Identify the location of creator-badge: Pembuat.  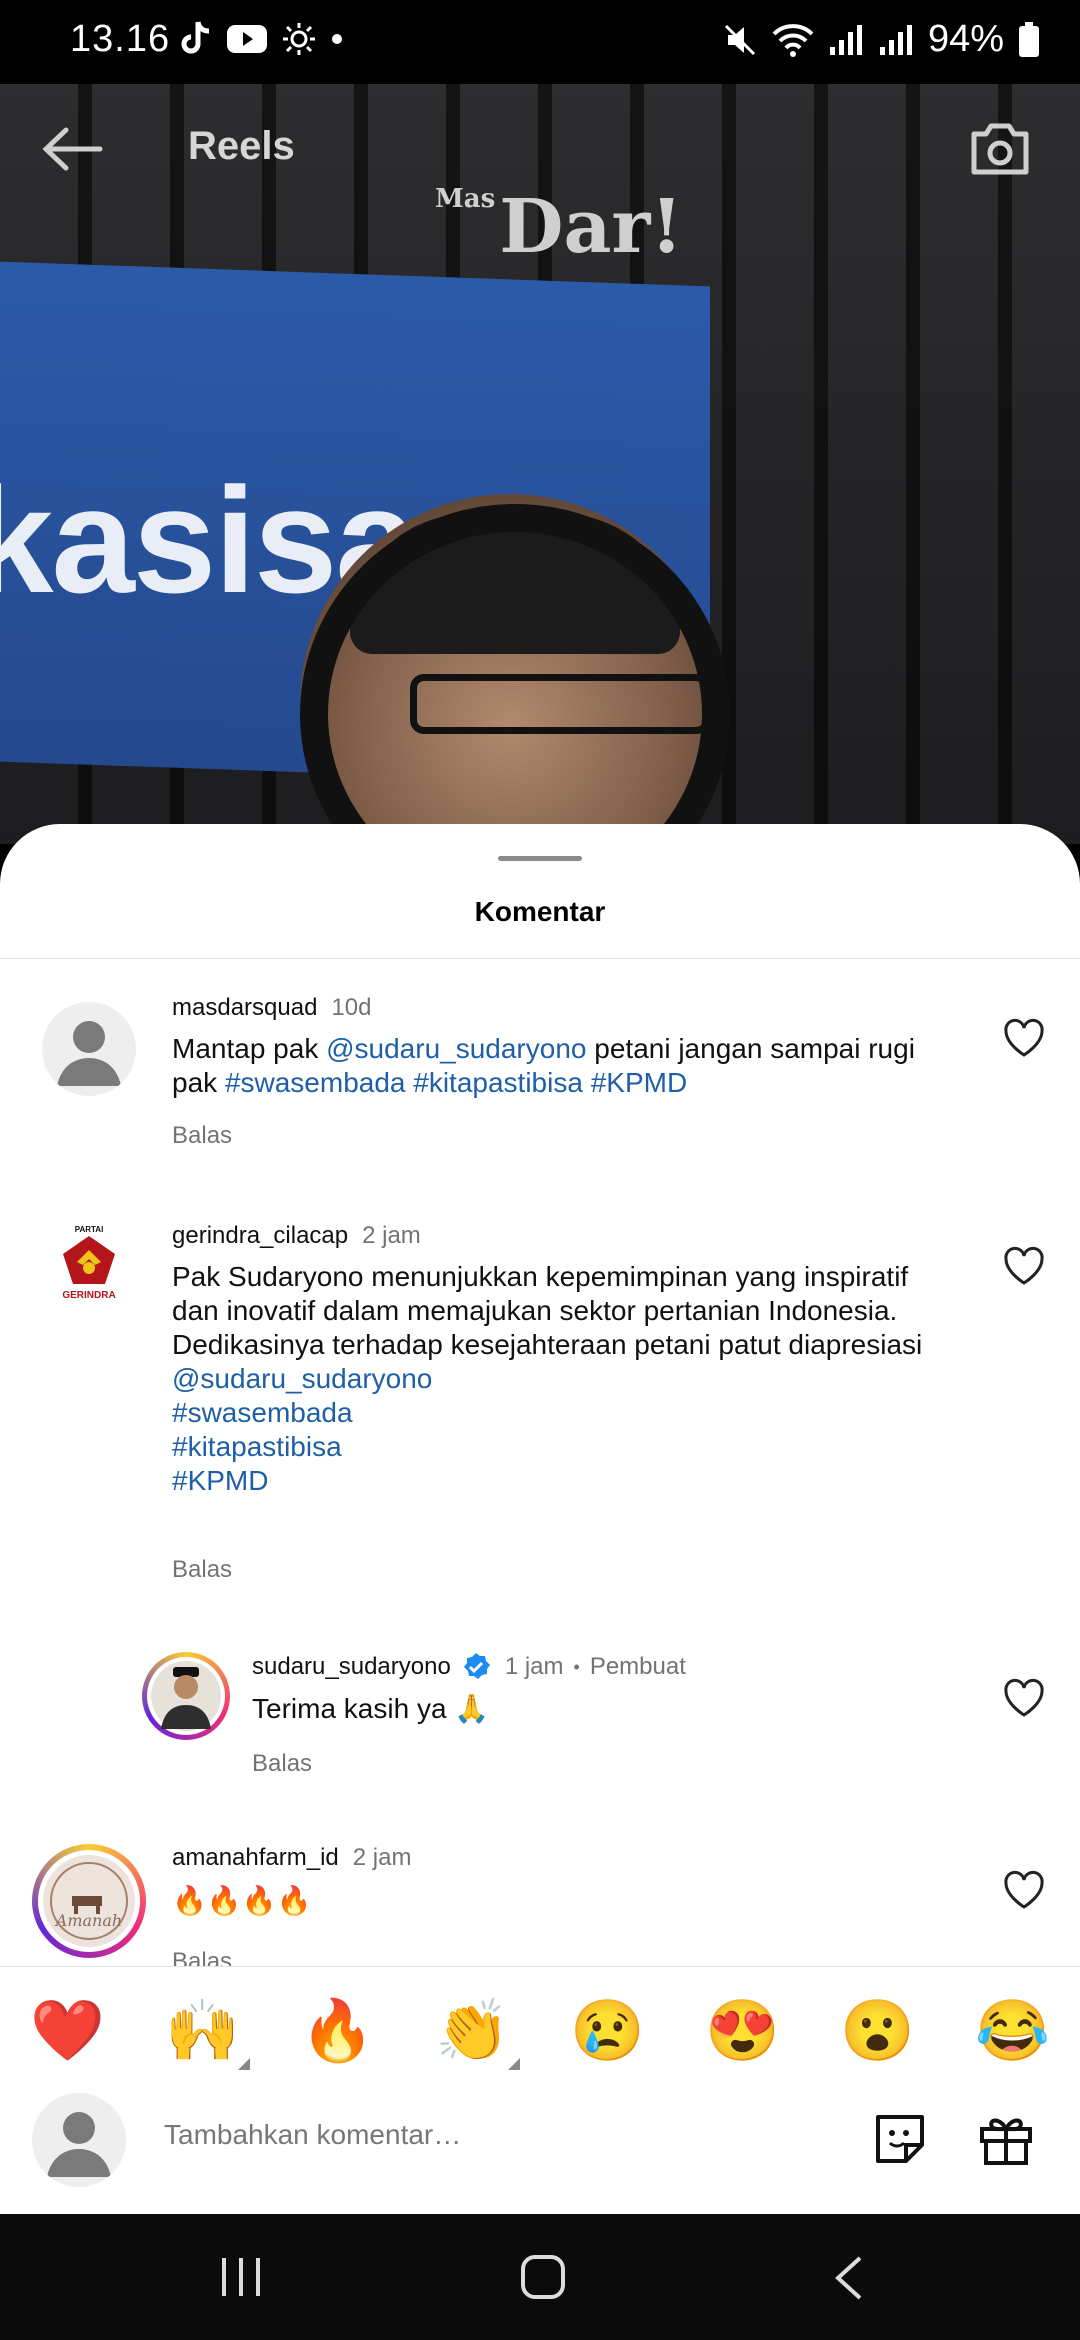
(637, 1666).